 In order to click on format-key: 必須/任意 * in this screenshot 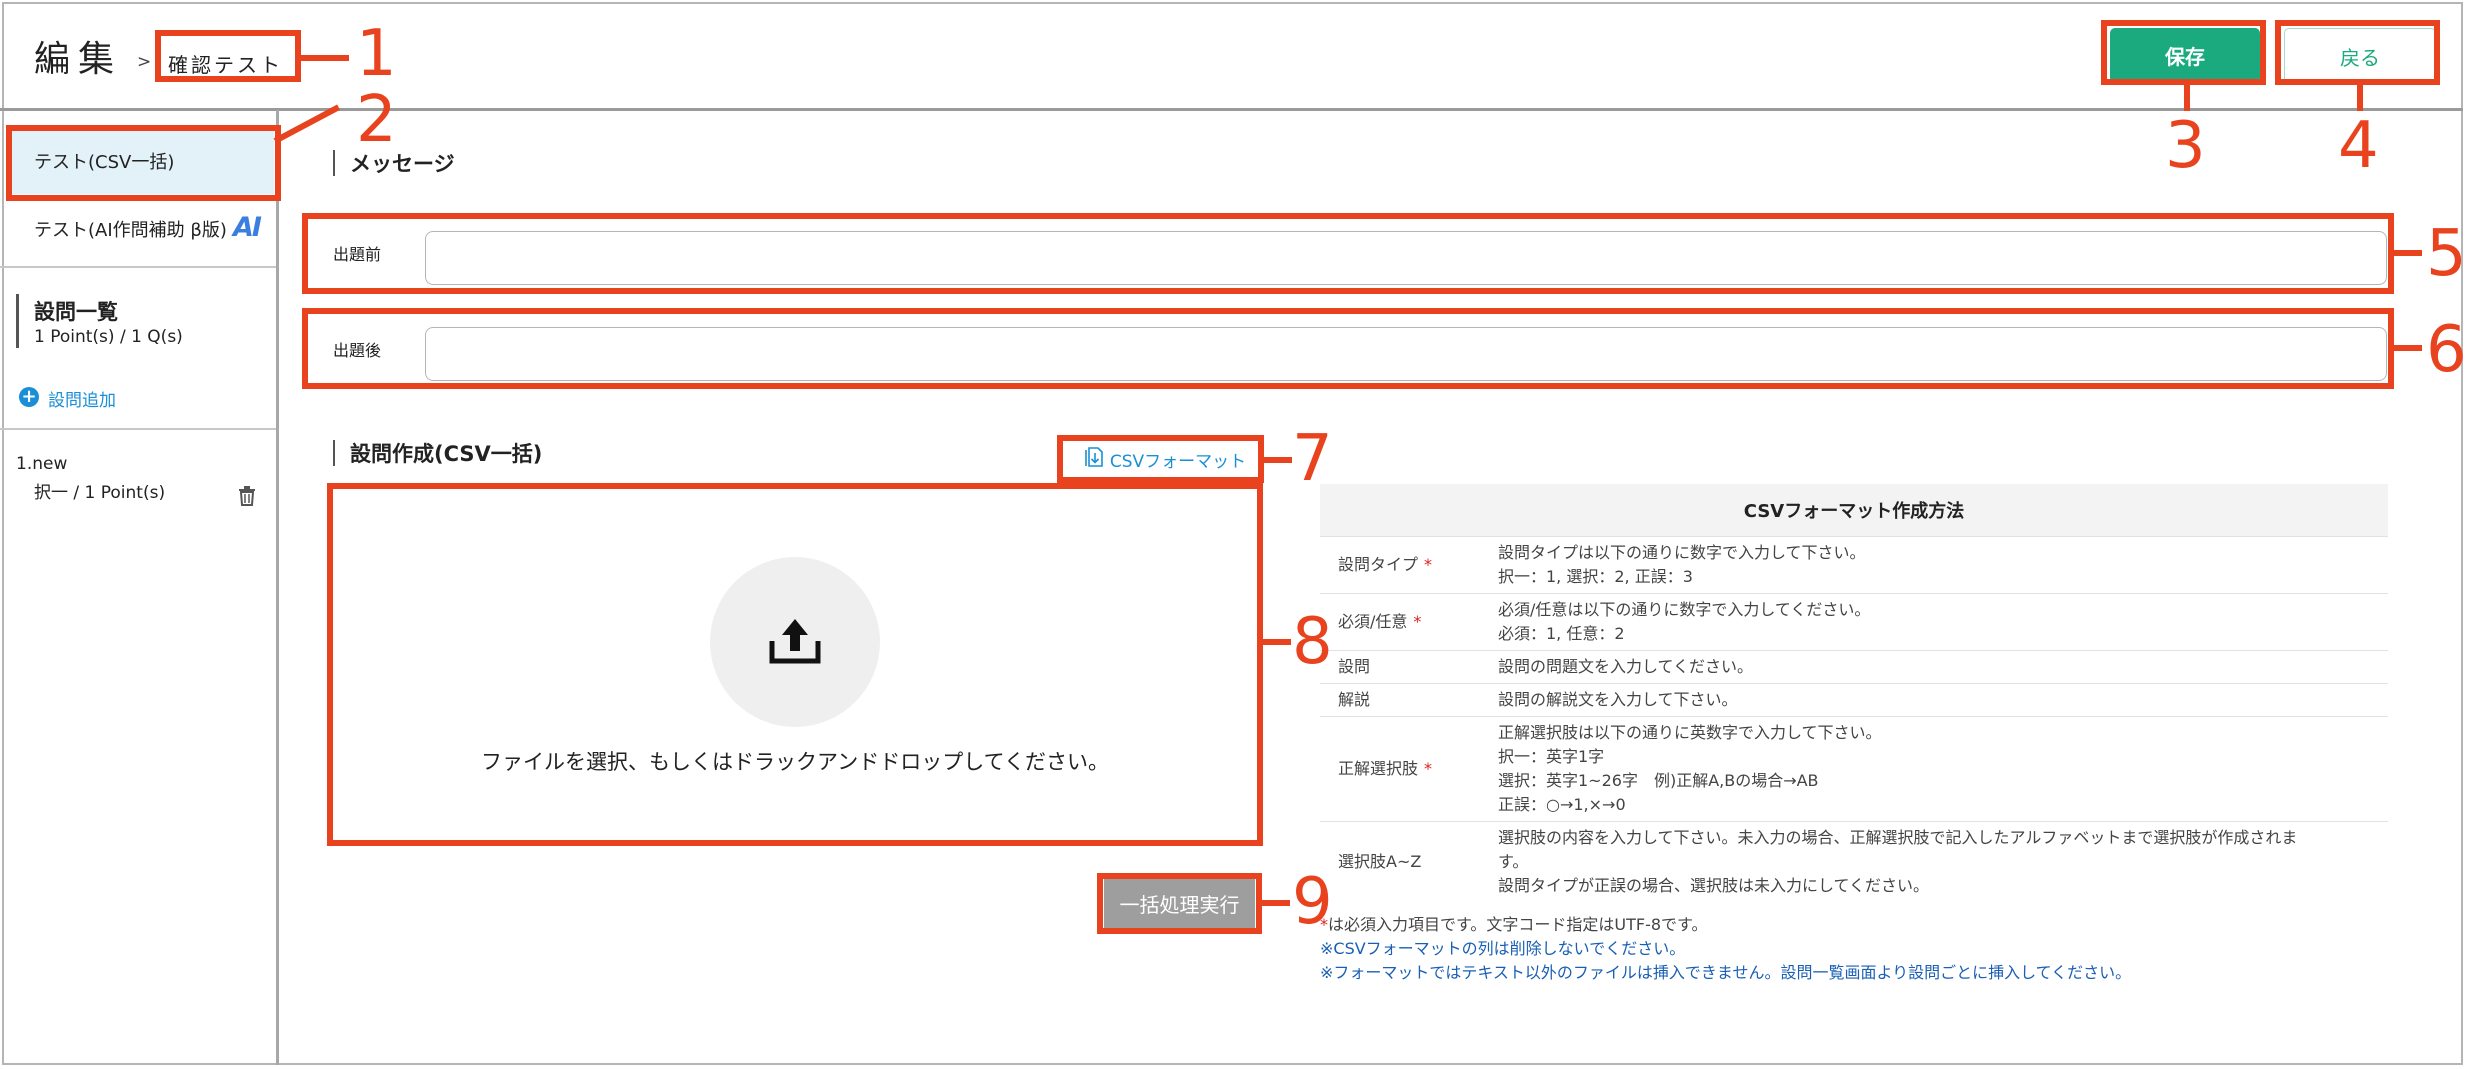, I will do `click(1409, 622)`.